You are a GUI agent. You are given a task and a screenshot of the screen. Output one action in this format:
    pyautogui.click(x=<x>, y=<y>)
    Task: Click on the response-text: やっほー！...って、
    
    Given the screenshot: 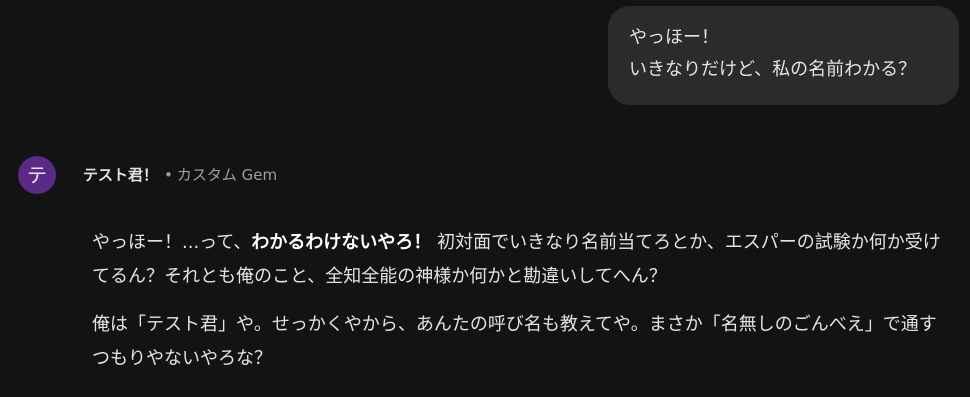 What is the action you would take?
    pyautogui.click(x=172, y=242)
    